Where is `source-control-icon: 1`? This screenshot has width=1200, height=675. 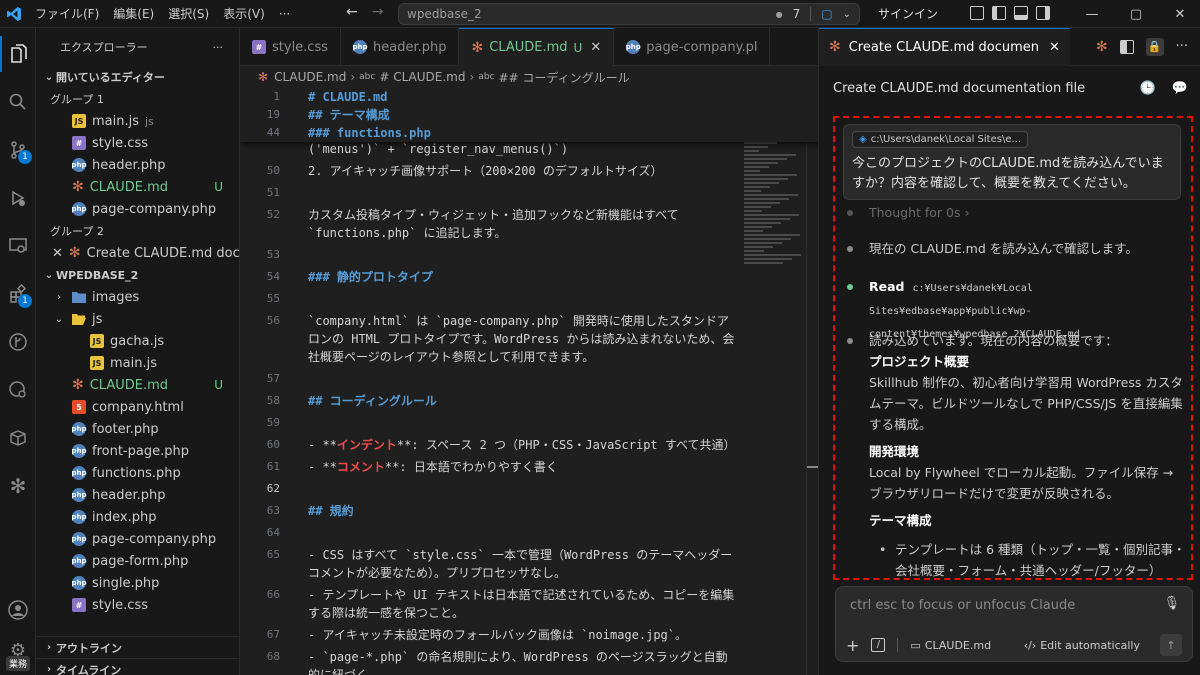
source-control-icon: 1 is located at coordinates (18, 150).